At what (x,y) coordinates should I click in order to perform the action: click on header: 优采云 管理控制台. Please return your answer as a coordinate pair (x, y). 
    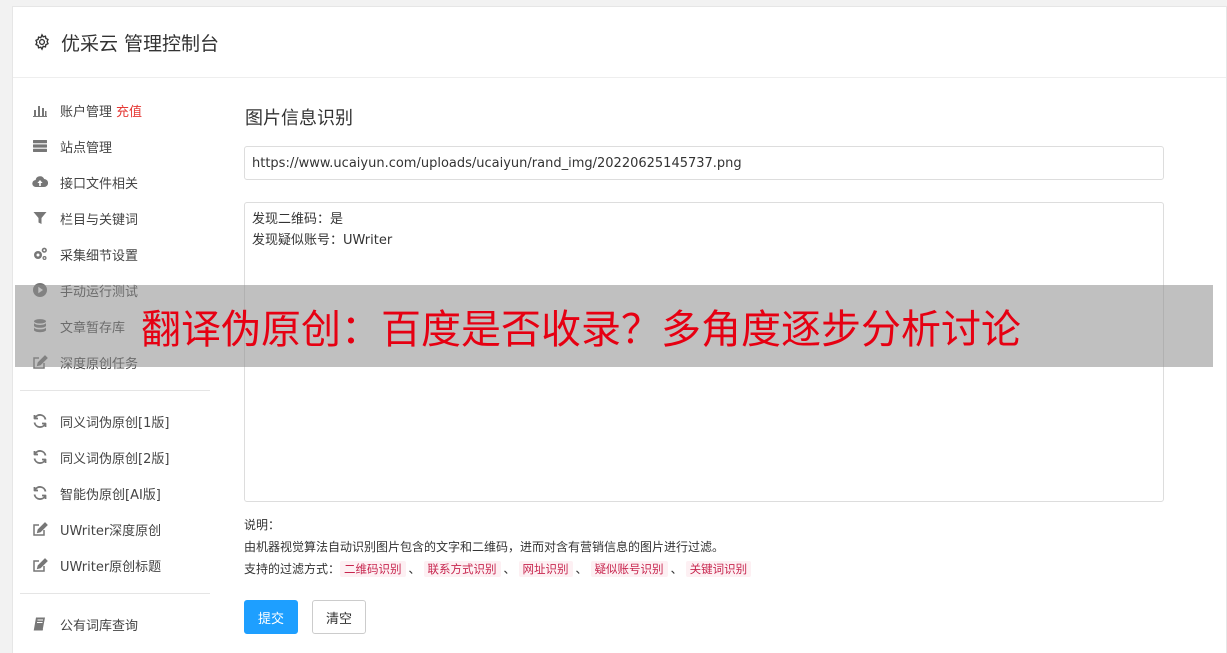
    Looking at the image, I should click on (619, 42).